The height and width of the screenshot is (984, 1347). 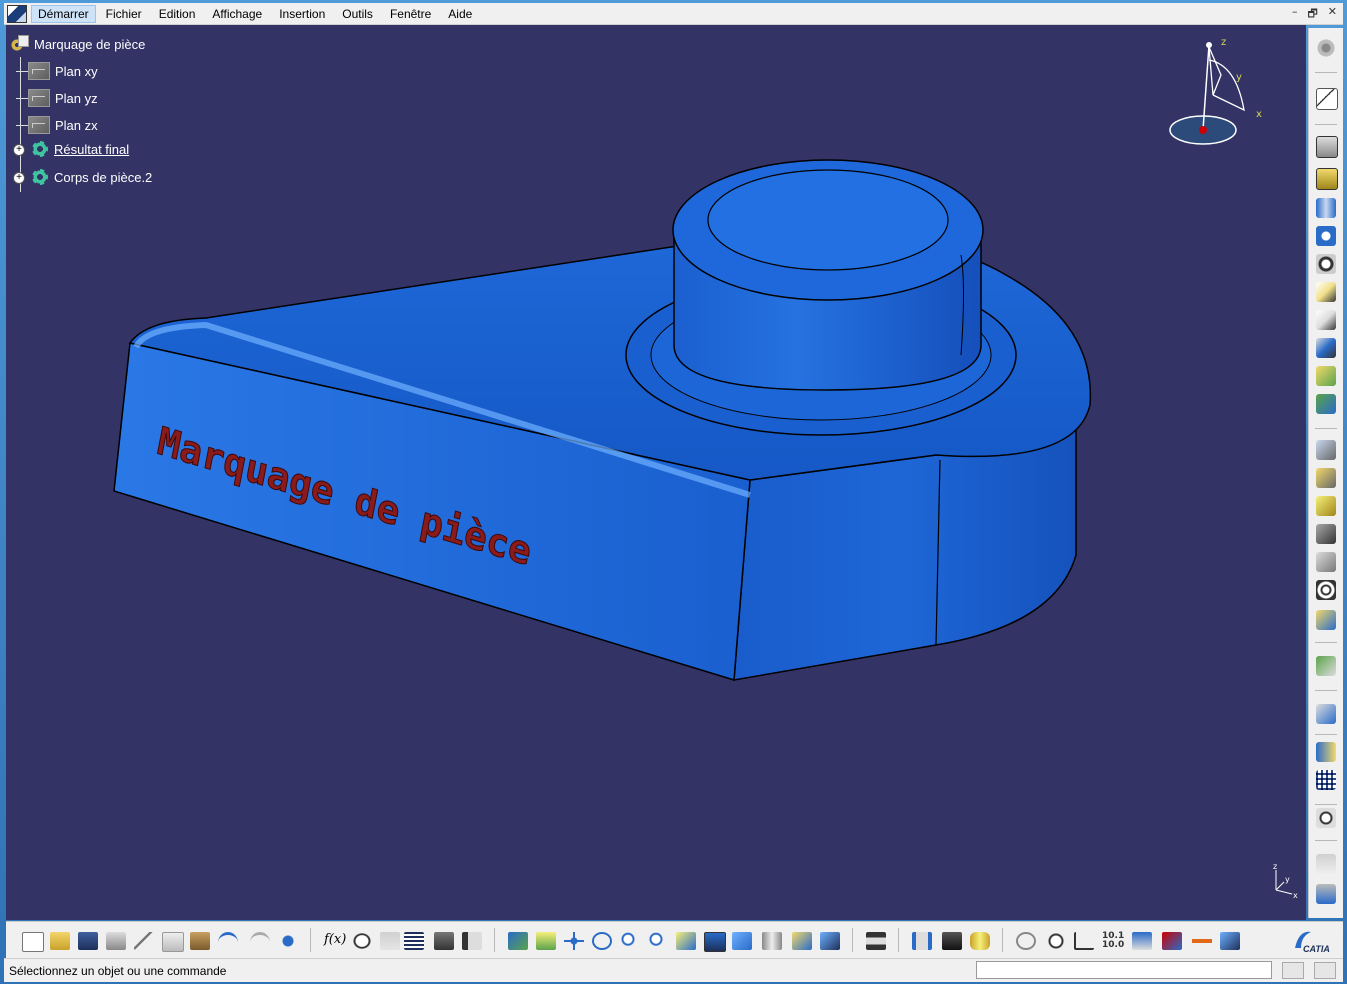 What do you see at coordinates (1084, 941) in the screenshot?
I see `axis-system-icon` at bounding box center [1084, 941].